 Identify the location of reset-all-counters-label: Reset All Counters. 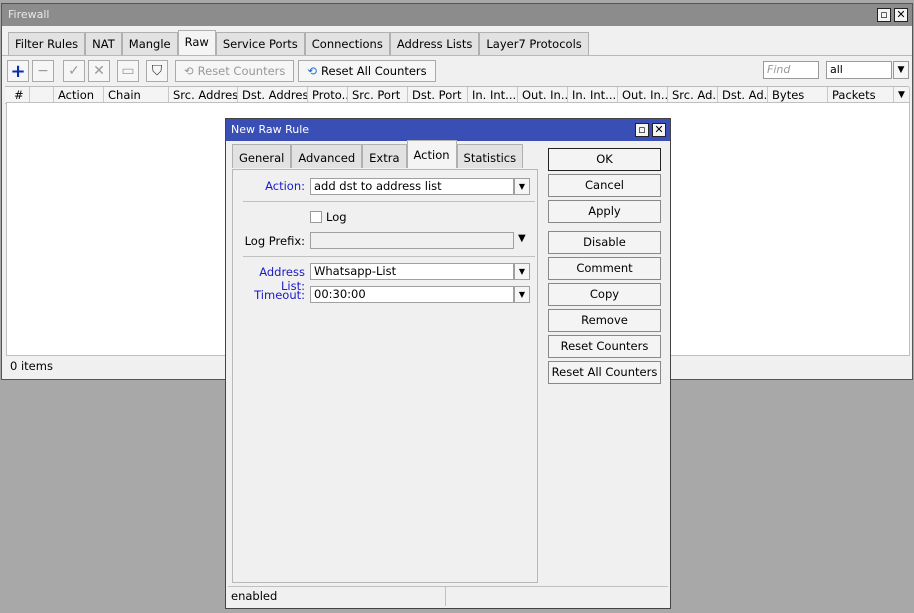
(374, 71).